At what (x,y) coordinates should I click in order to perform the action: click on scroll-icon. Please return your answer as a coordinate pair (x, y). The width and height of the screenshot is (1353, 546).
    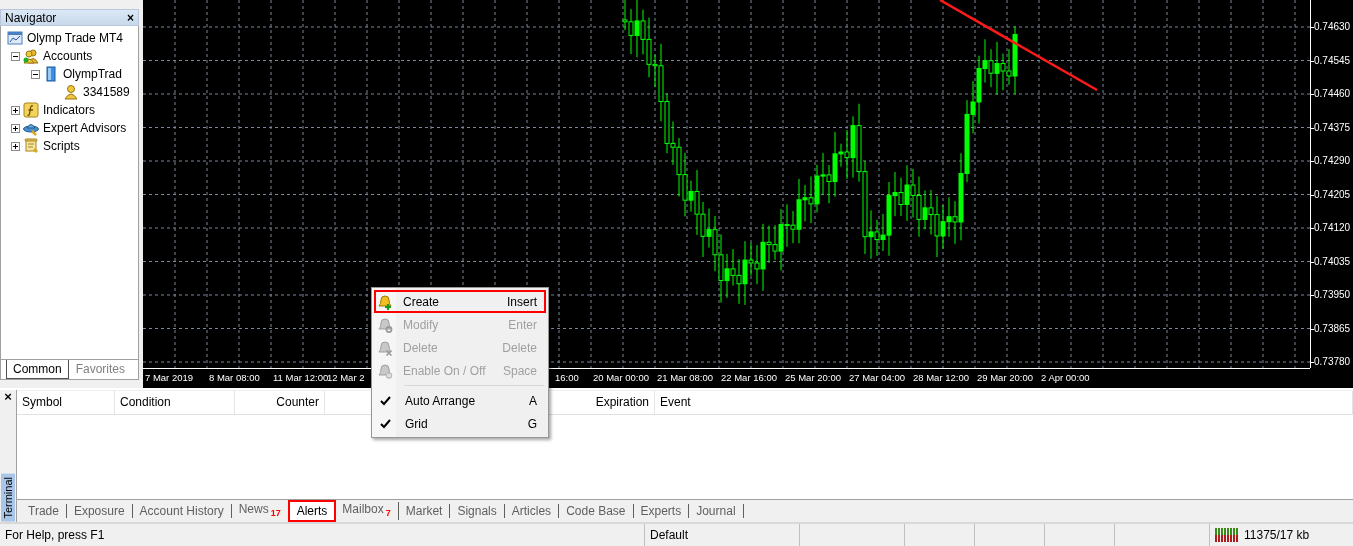
    Looking at the image, I should click on (31, 146).